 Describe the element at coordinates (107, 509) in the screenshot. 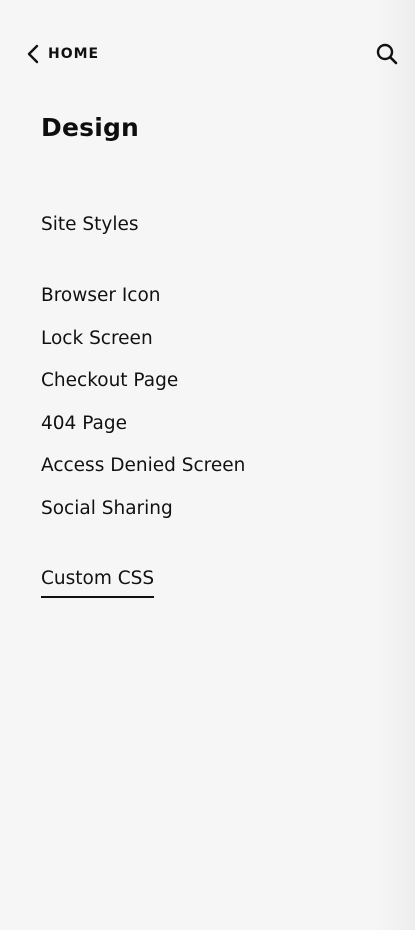

I see `menu-item-social-sharing: Social Sharing` at that location.